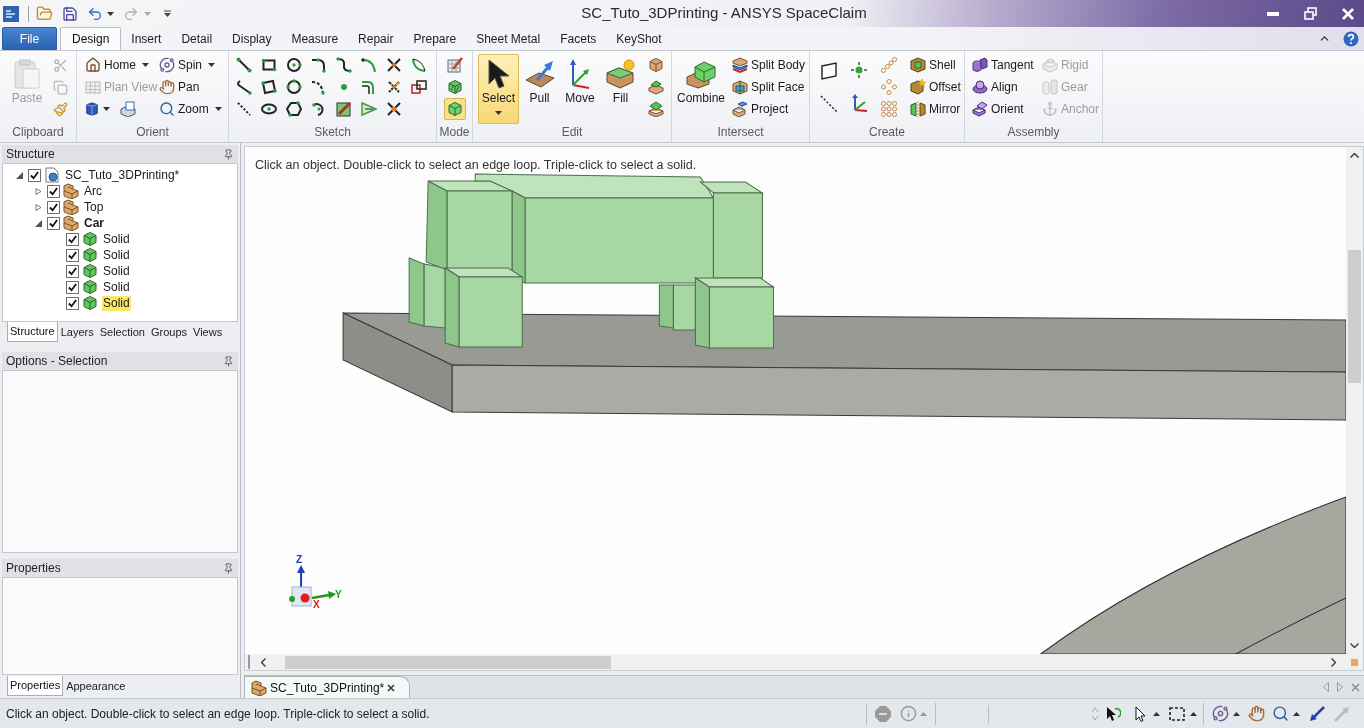  I want to click on app-logo-icon, so click(11, 13).